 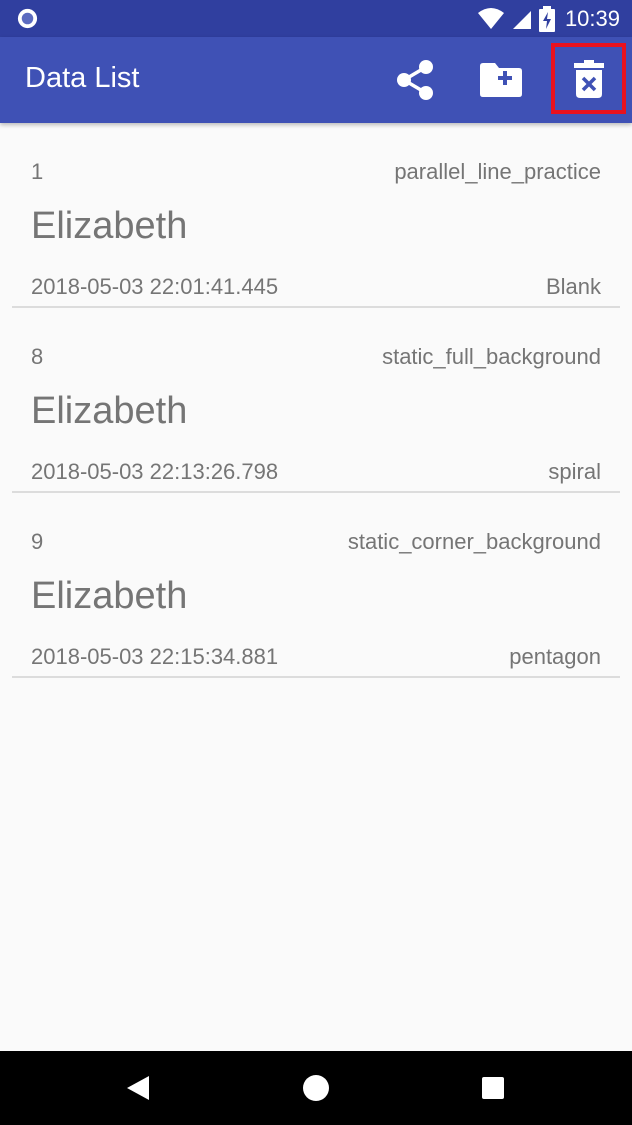 What do you see at coordinates (155, 286) in the screenshot?
I see `item-timestamp: 2018-05-03 22:01:41.445` at bounding box center [155, 286].